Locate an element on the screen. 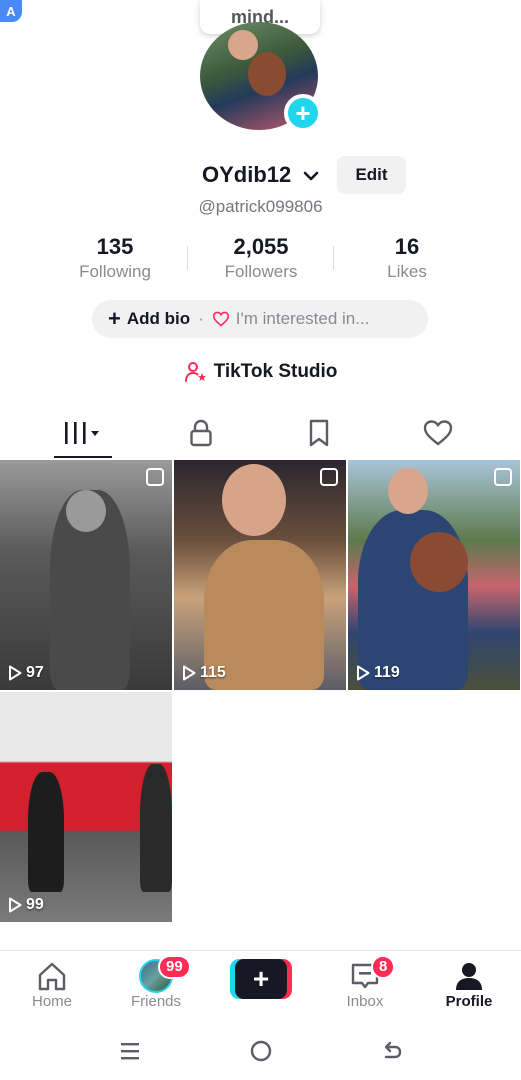 This screenshot has width=521, height=1080. stat-followers: 2,055 Followers is located at coordinates (261, 258).